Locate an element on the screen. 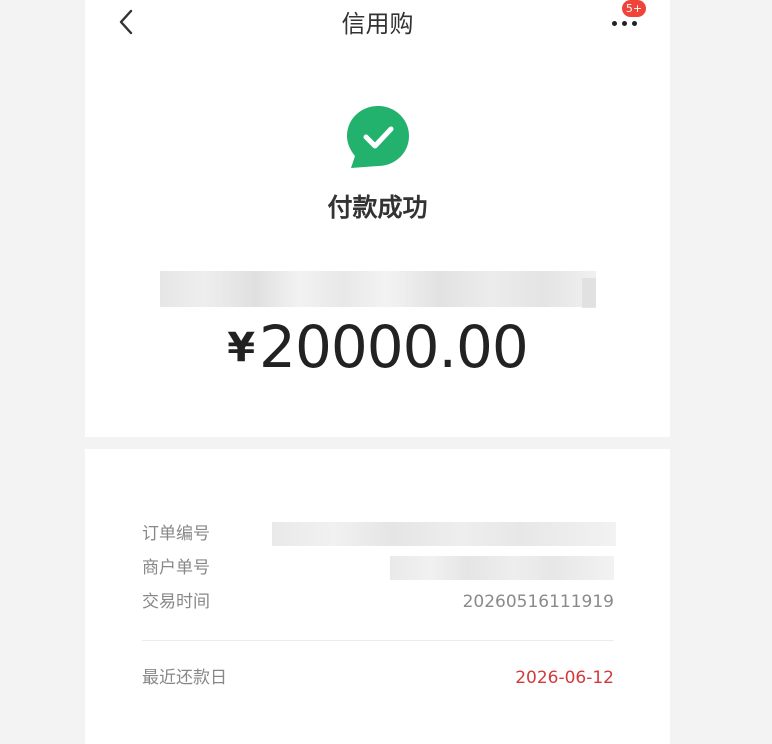 This screenshot has width=772, height=744. payment-amount: ¥20000.00 is located at coordinates (377, 354).